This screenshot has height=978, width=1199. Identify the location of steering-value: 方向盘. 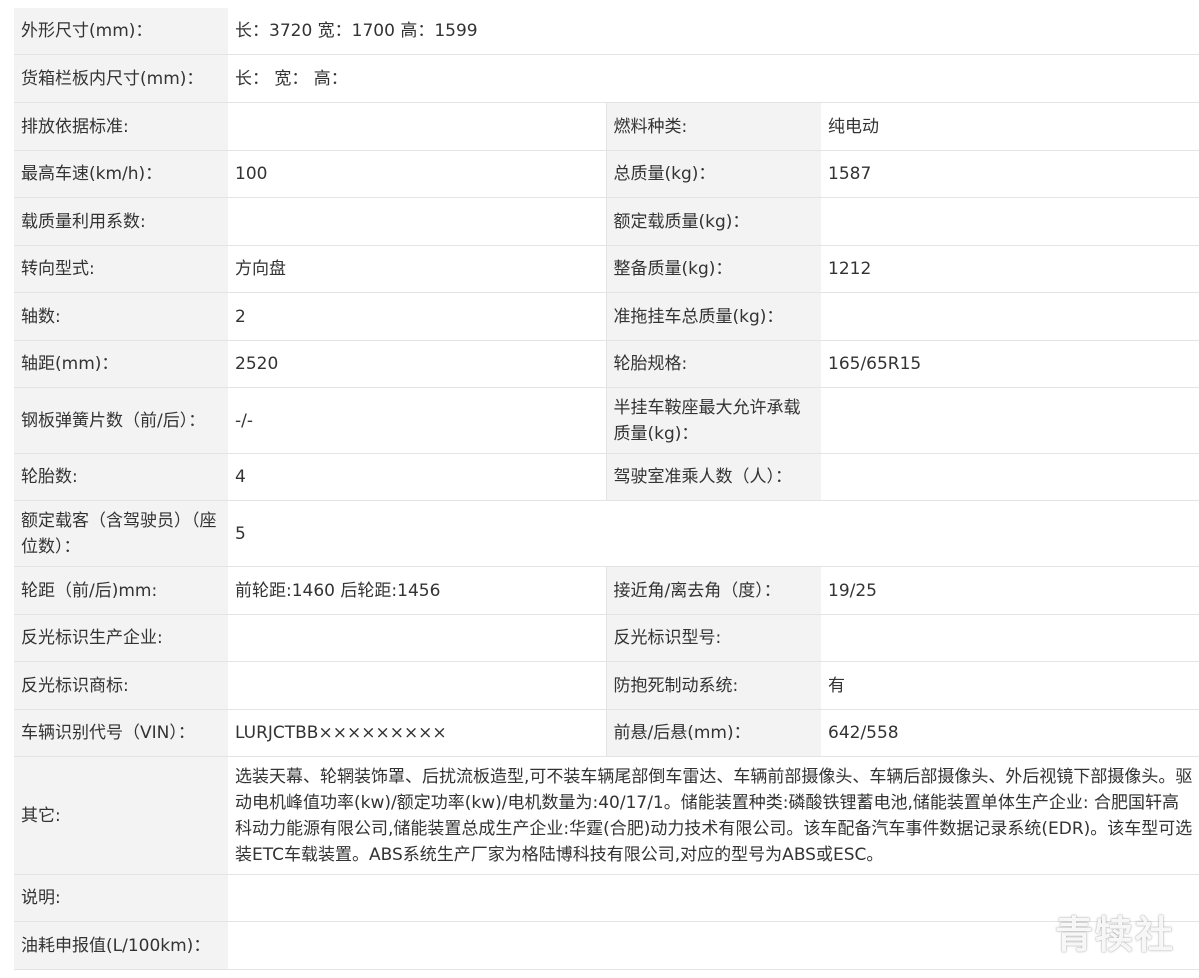
(417, 269).